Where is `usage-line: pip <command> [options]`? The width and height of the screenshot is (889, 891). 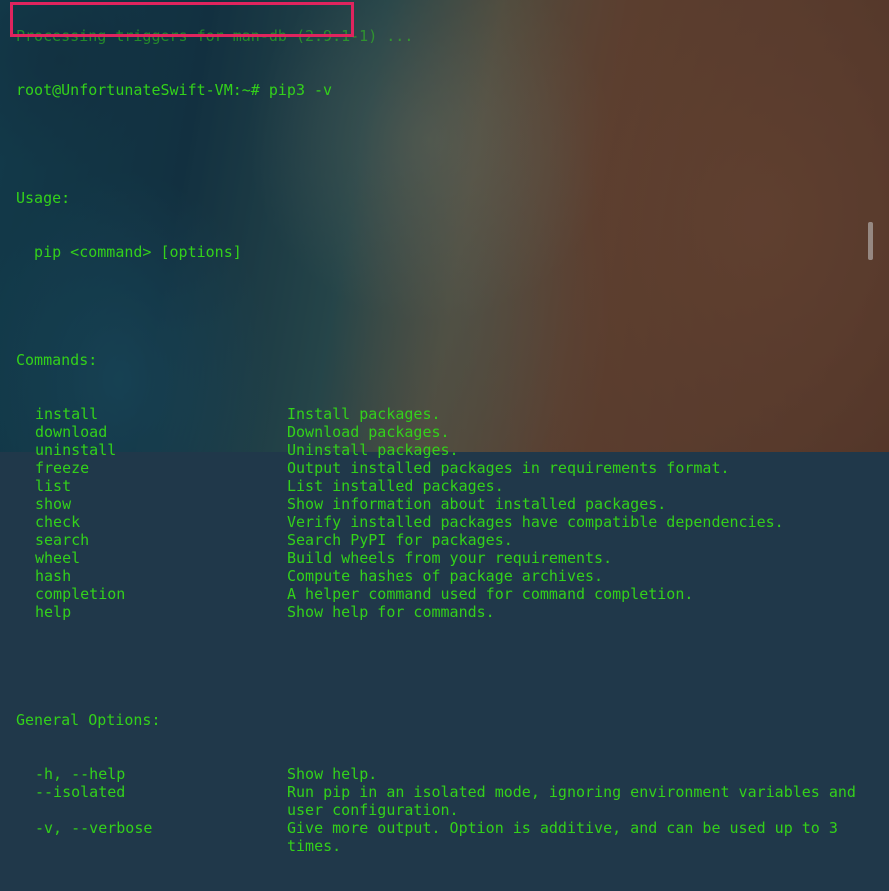 usage-line: pip <command> [options] is located at coordinates (129, 252).